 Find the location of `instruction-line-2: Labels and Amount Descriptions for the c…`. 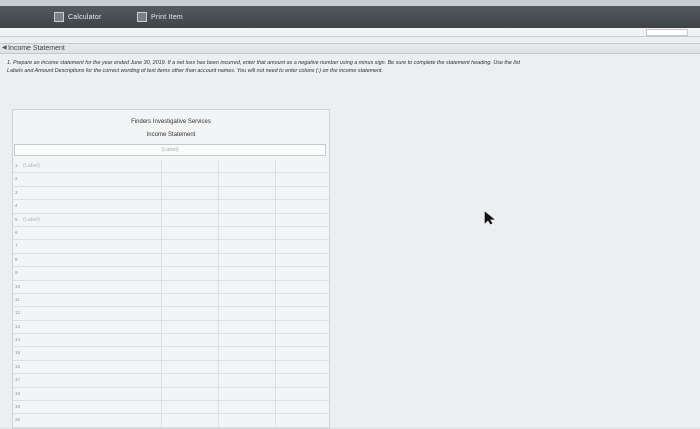

instruction-line-2: Labels and Amount Descriptions for the c… is located at coordinates (195, 71).